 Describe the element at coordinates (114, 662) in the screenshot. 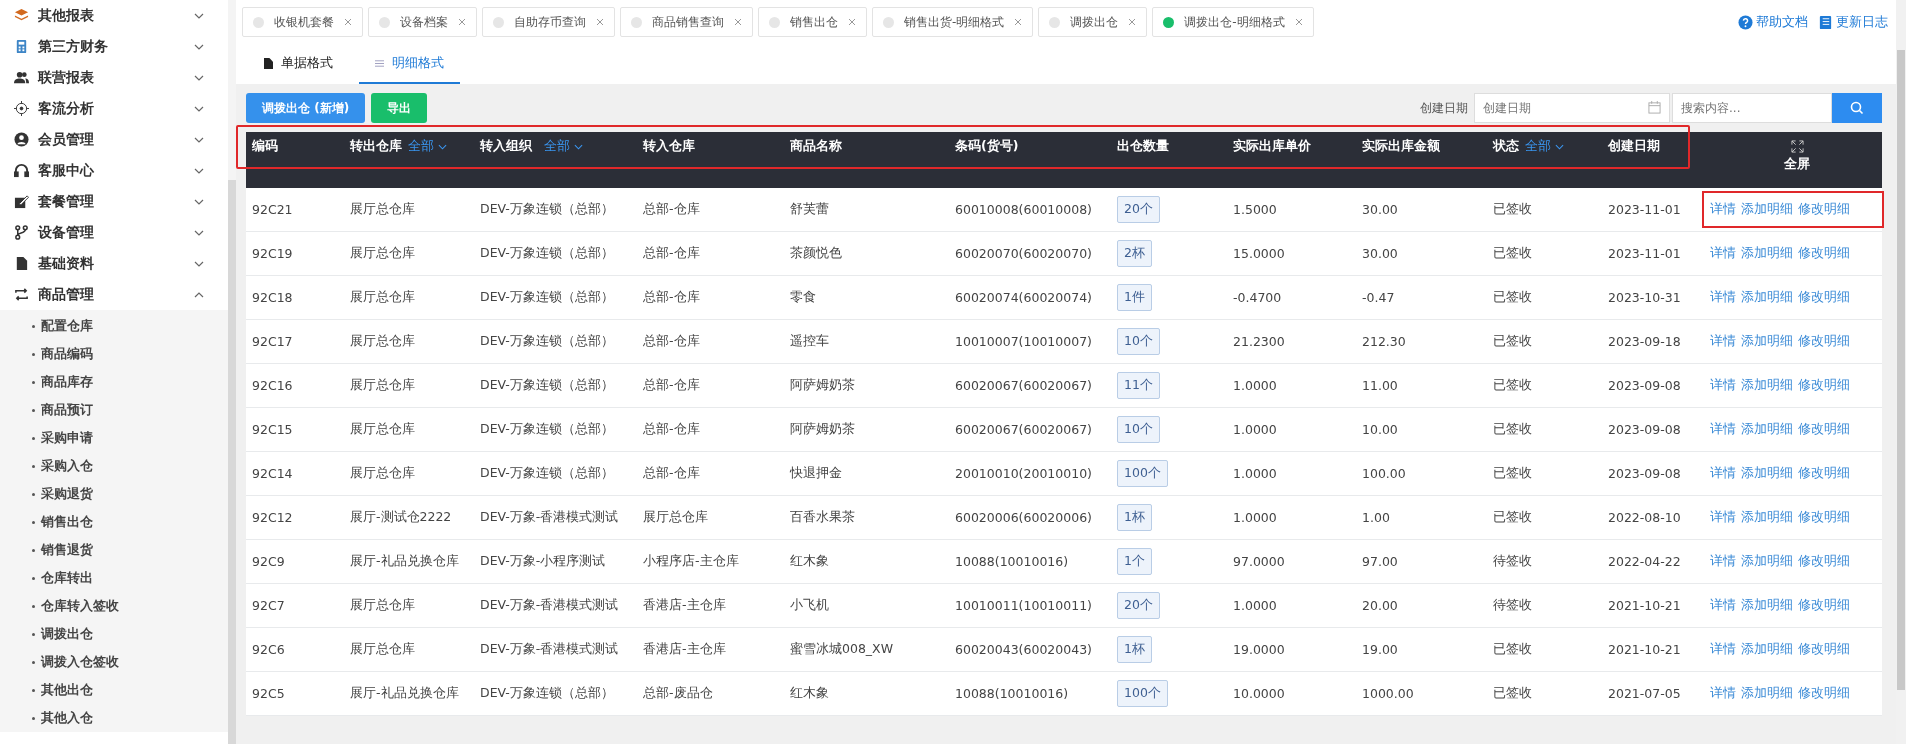

I see `submenu-item: 调拨入仓签收` at that location.